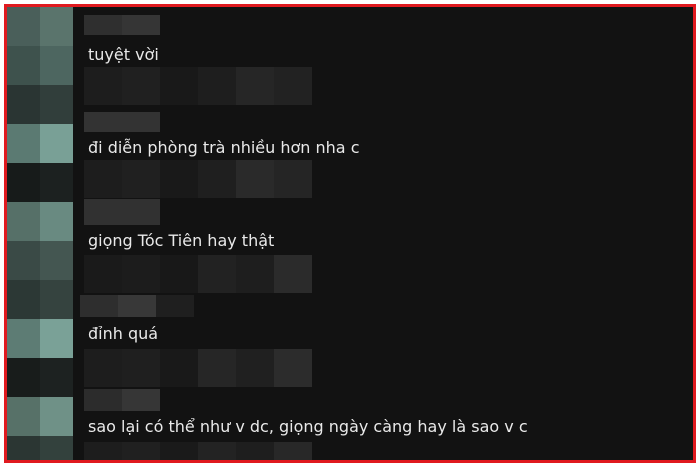 This screenshot has height=467, width=700. Describe the element at coordinates (224, 147) in the screenshot. I see `comment-text: đi diễn phòng trà nhiều hơn nha c` at that location.